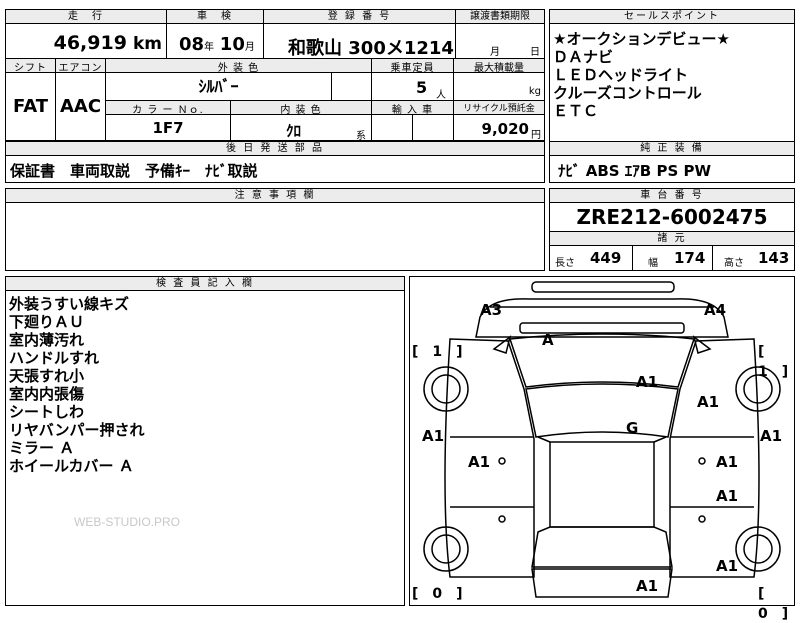  Describe the element at coordinates (371, 48) in the screenshot. I see `registration-value: 和歌山 300メ1214` at that location.